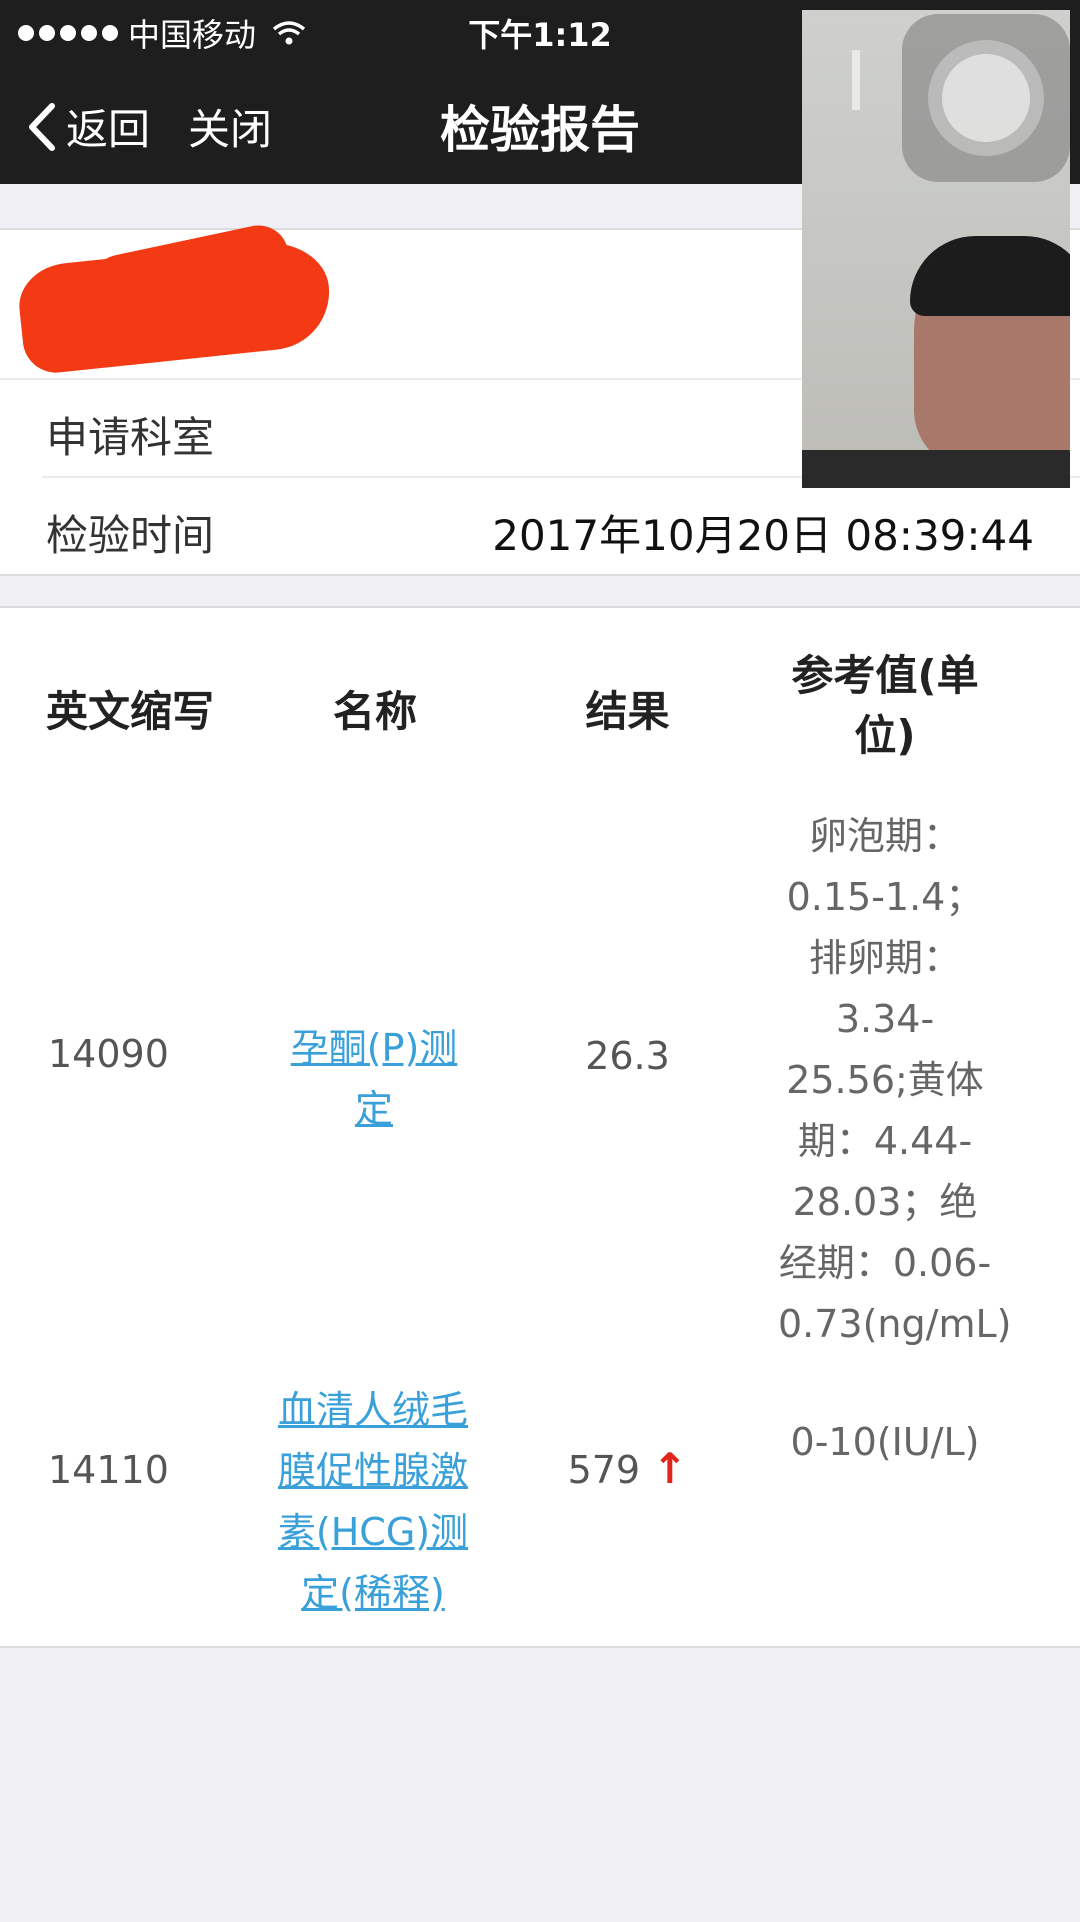  Describe the element at coordinates (670, 1468) in the screenshot. I see `arrow-up-icon: ↑` at that location.